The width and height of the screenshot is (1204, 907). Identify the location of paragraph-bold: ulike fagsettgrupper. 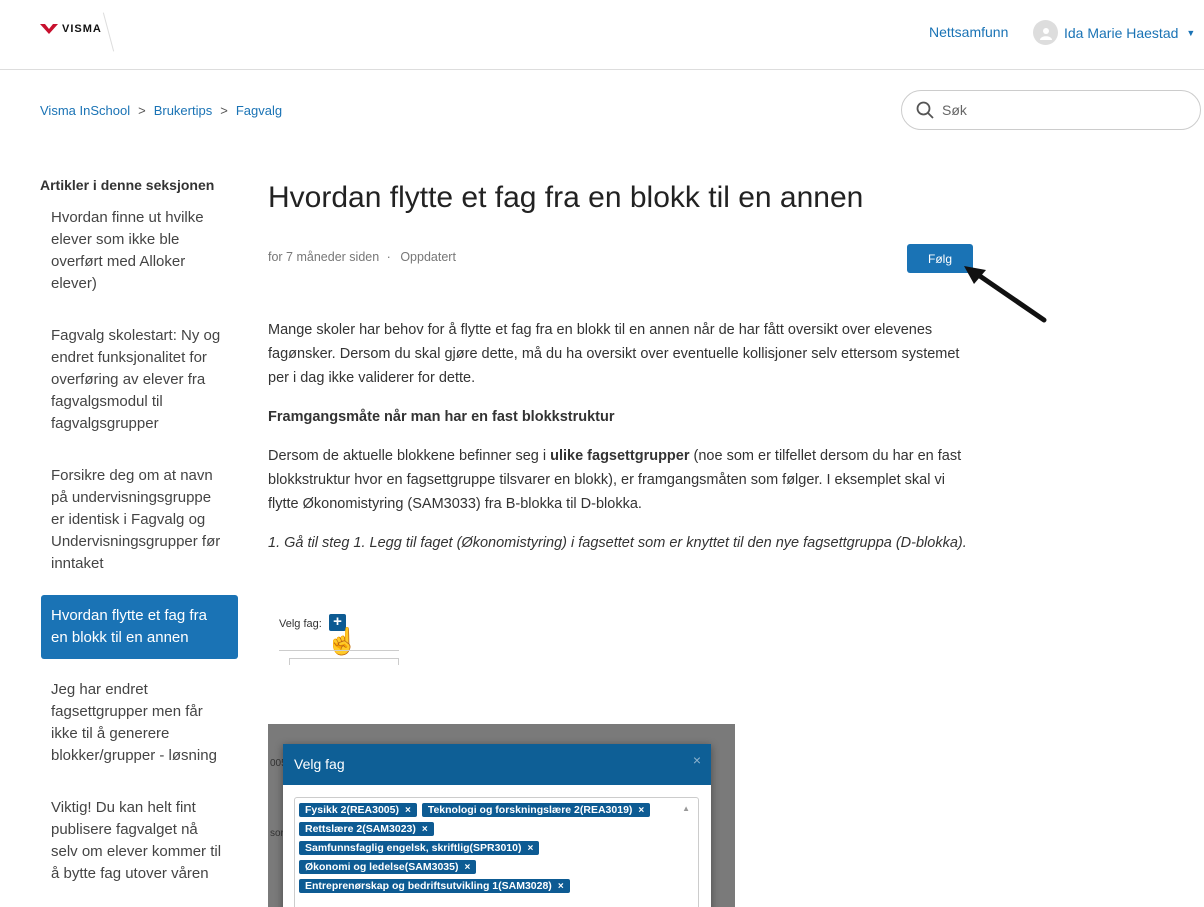
(620, 456).